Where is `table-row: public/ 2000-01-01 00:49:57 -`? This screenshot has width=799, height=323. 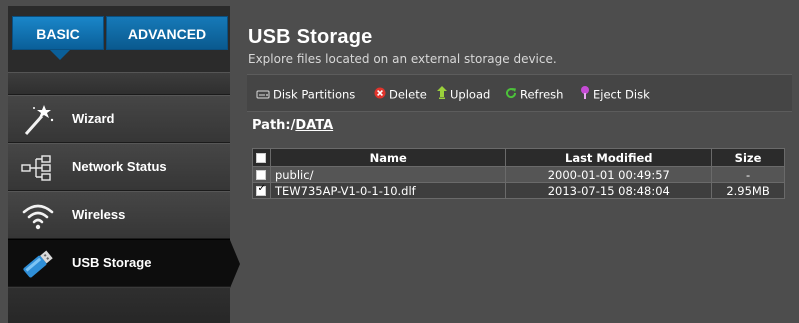 table-row: public/ 2000-01-01 00:49:57 - is located at coordinates (518, 174).